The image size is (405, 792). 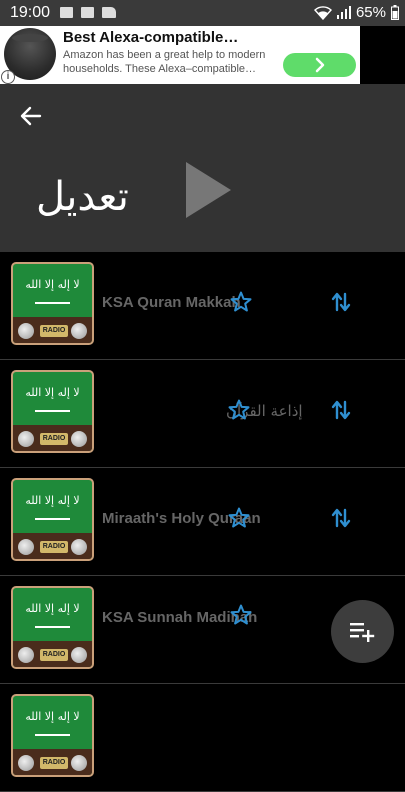 I want to click on gallery-icon, so click(x=66, y=12).